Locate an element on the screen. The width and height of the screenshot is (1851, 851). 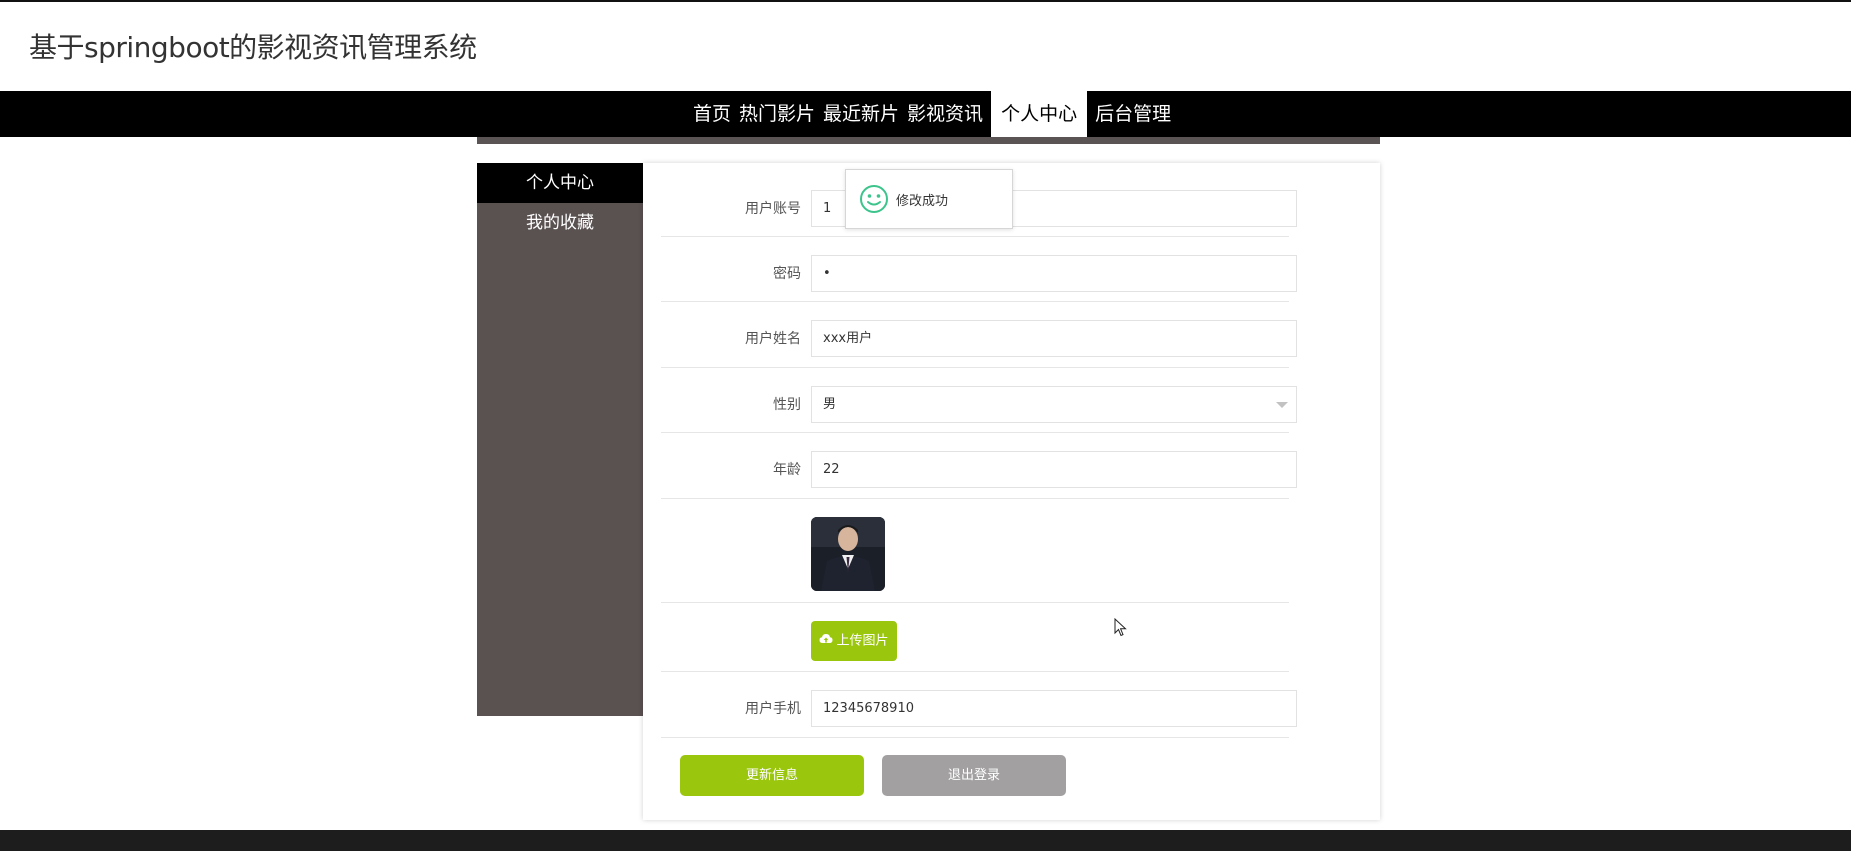
site-title: 基于springboot的影视资讯管理系统 is located at coordinates (253, 47).